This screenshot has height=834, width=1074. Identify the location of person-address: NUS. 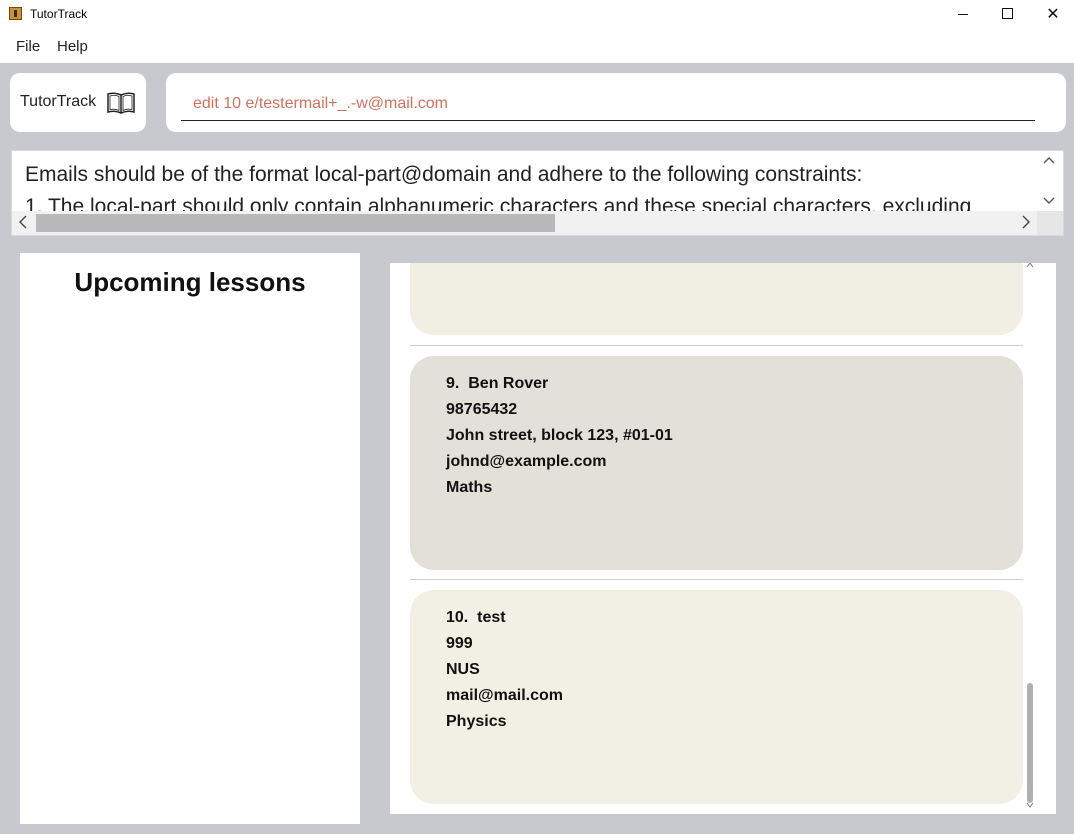
(463, 669).